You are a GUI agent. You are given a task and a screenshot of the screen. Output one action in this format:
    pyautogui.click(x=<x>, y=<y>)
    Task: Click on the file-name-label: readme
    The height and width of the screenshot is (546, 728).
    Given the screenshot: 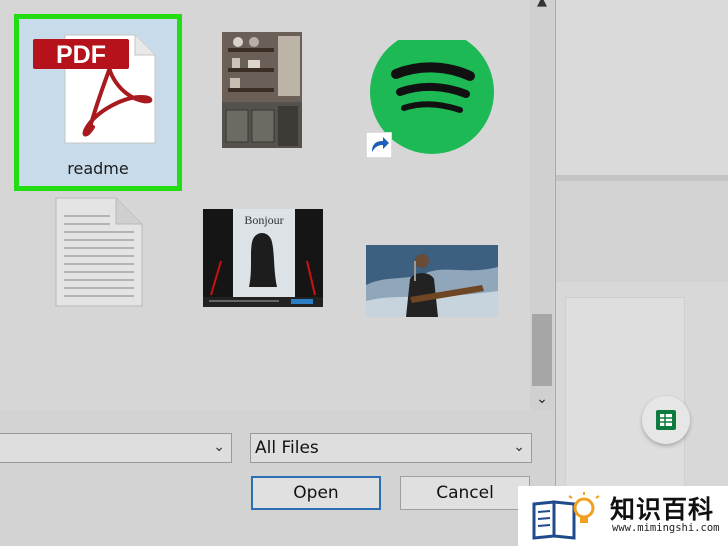 What is the action you would take?
    pyautogui.click(x=98, y=168)
    